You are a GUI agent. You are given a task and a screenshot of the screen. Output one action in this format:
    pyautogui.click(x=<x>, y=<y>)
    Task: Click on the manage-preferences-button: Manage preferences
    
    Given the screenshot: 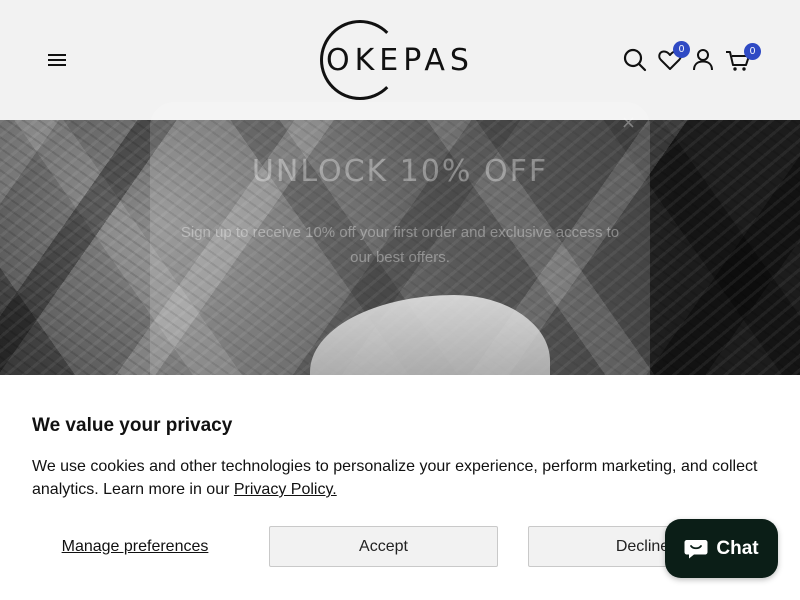 What is the action you would take?
    pyautogui.click(x=135, y=546)
    